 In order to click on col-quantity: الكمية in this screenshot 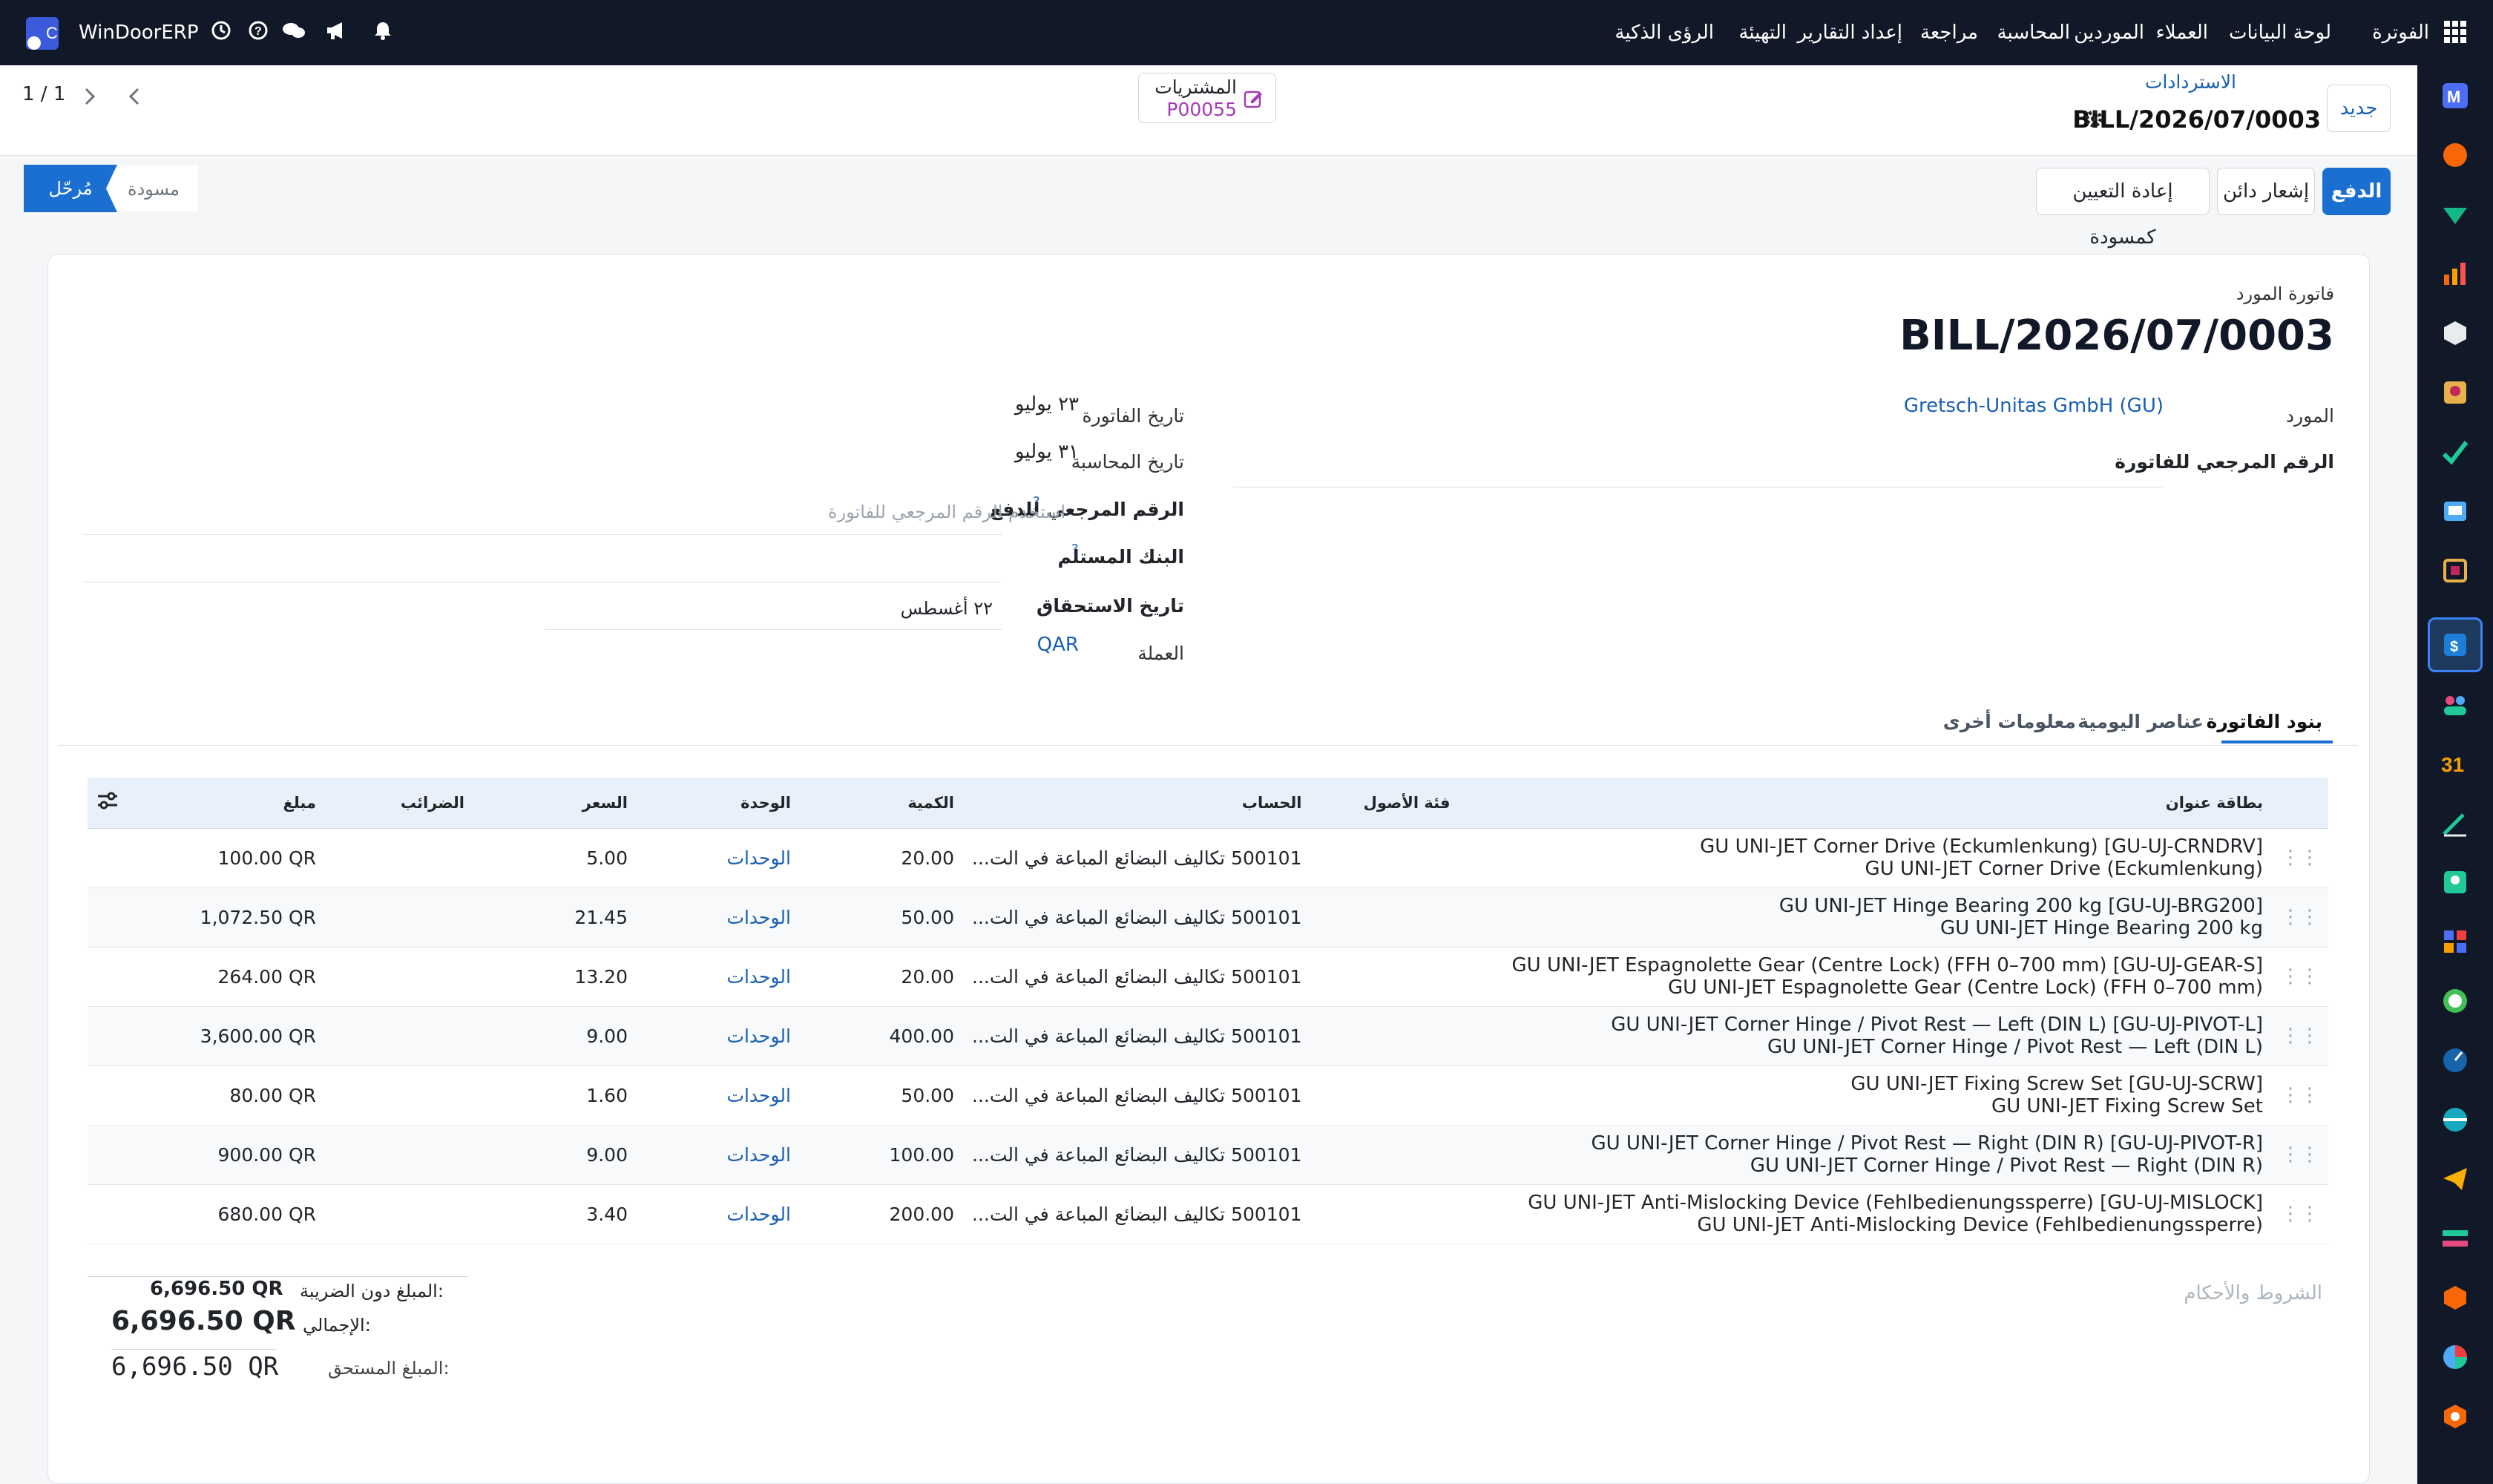, I will do `click(881, 803)`.